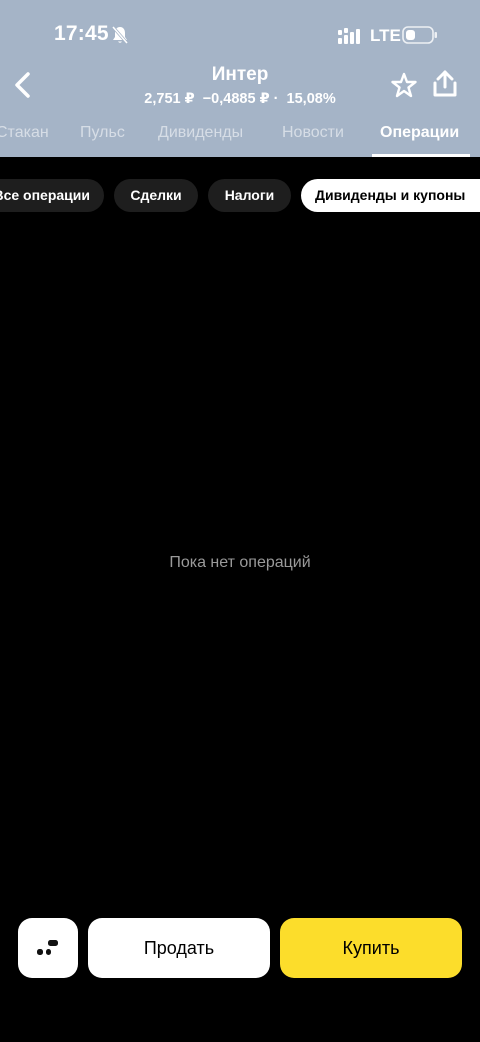 The width and height of the screenshot is (480, 1042). I want to click on instrument-quote: 2,751 ₽ −0,4885 ₽ · 15,08%, so click(240, 99).